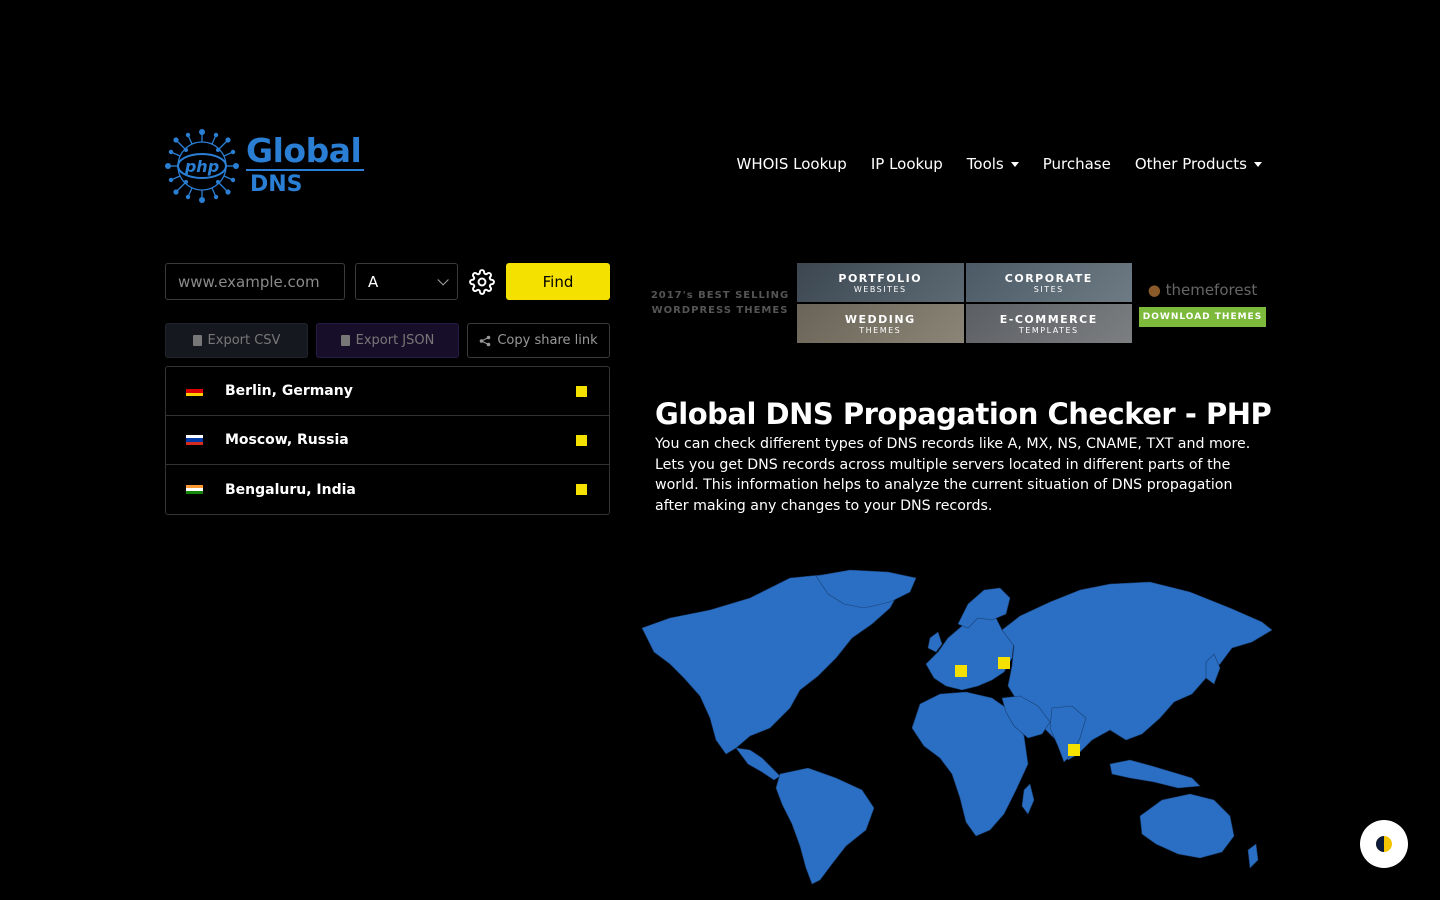  Describe the element at coordinates (1004, 663) in the screenshot. I see `map-marker-moscow` at that location.